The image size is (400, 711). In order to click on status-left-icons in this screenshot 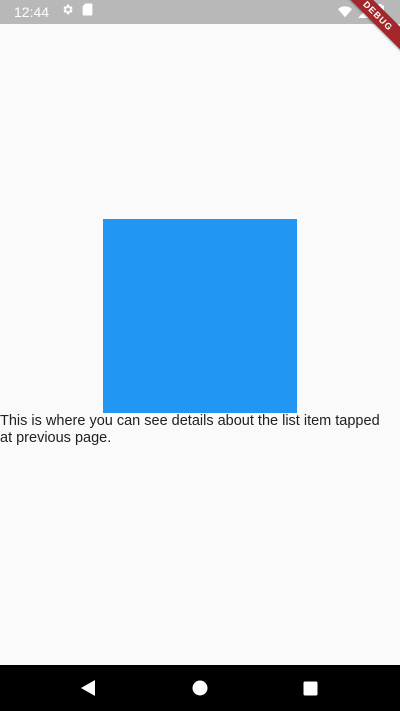, I will do `click(77, 12)`.